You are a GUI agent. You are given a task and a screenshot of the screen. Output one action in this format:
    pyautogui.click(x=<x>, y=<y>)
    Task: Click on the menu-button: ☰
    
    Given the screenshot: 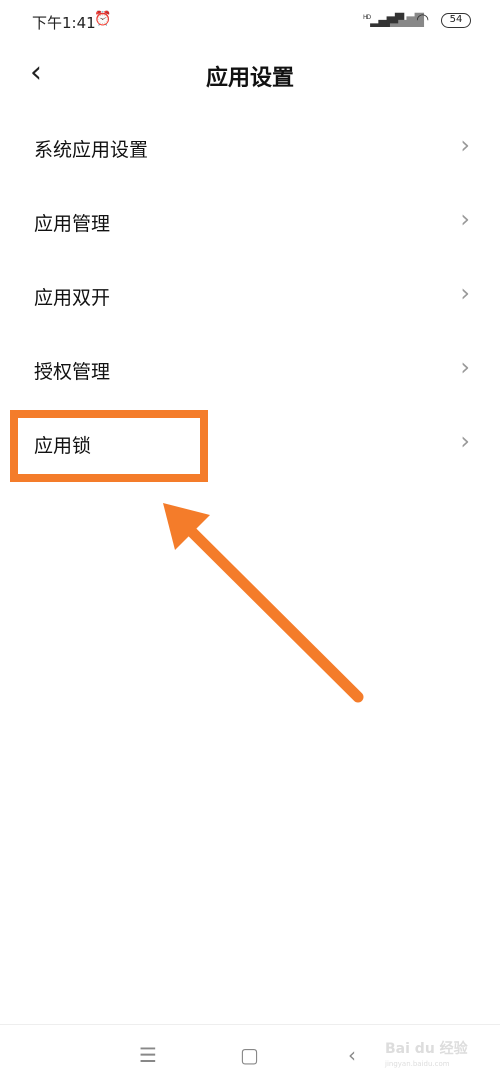 What is the action you would take?
    pyautogui.click(x=148, y=1055)
    